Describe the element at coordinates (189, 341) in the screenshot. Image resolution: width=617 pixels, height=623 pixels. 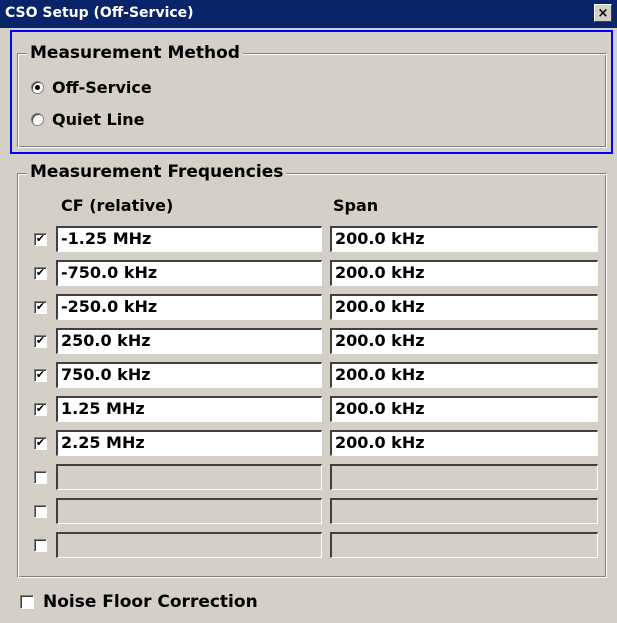
I see `cf-input: 250.0 kHz` at that location.